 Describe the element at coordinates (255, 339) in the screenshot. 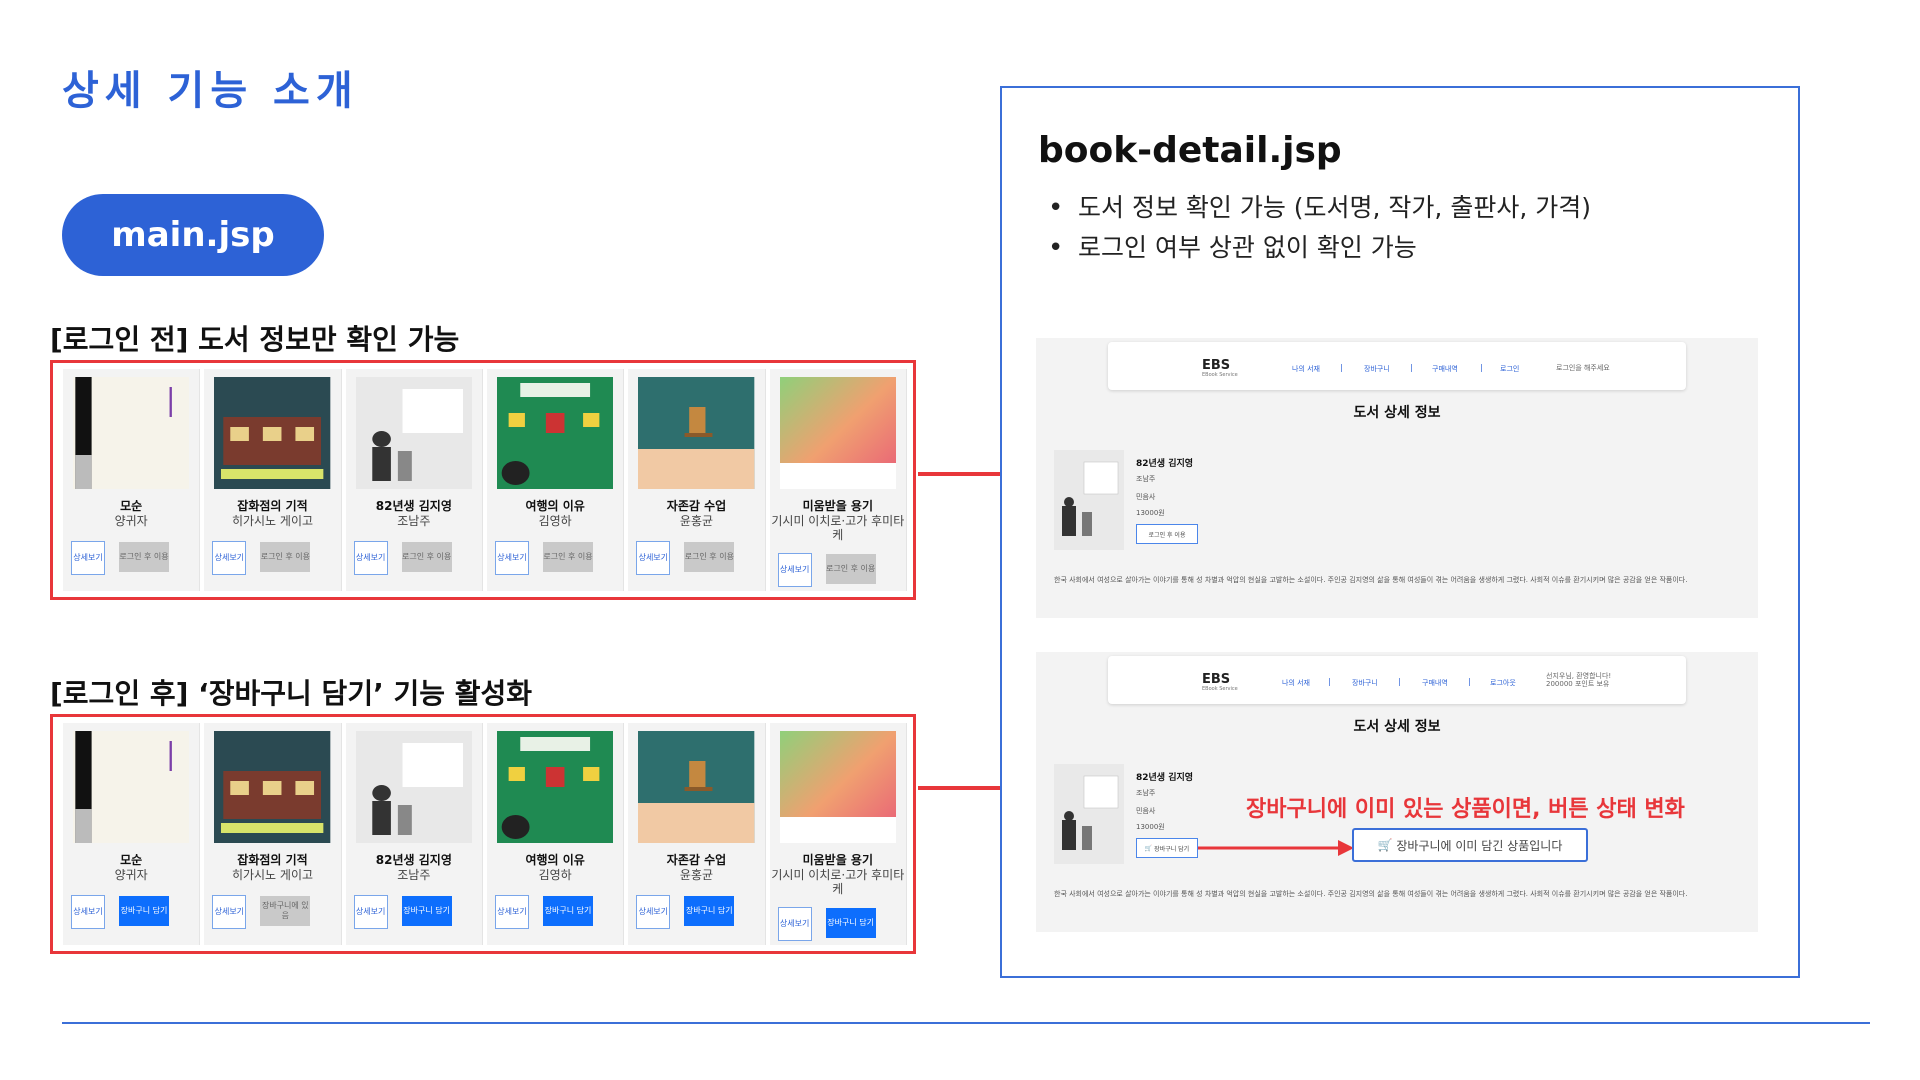

I see `before-login-label: [로그인 전] 도서 정보만 확인 가능` at that location.